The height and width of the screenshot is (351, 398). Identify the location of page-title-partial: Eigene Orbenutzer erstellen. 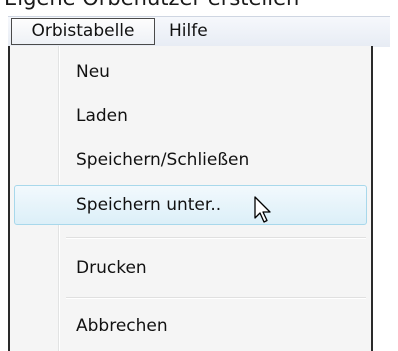
(151, 5).